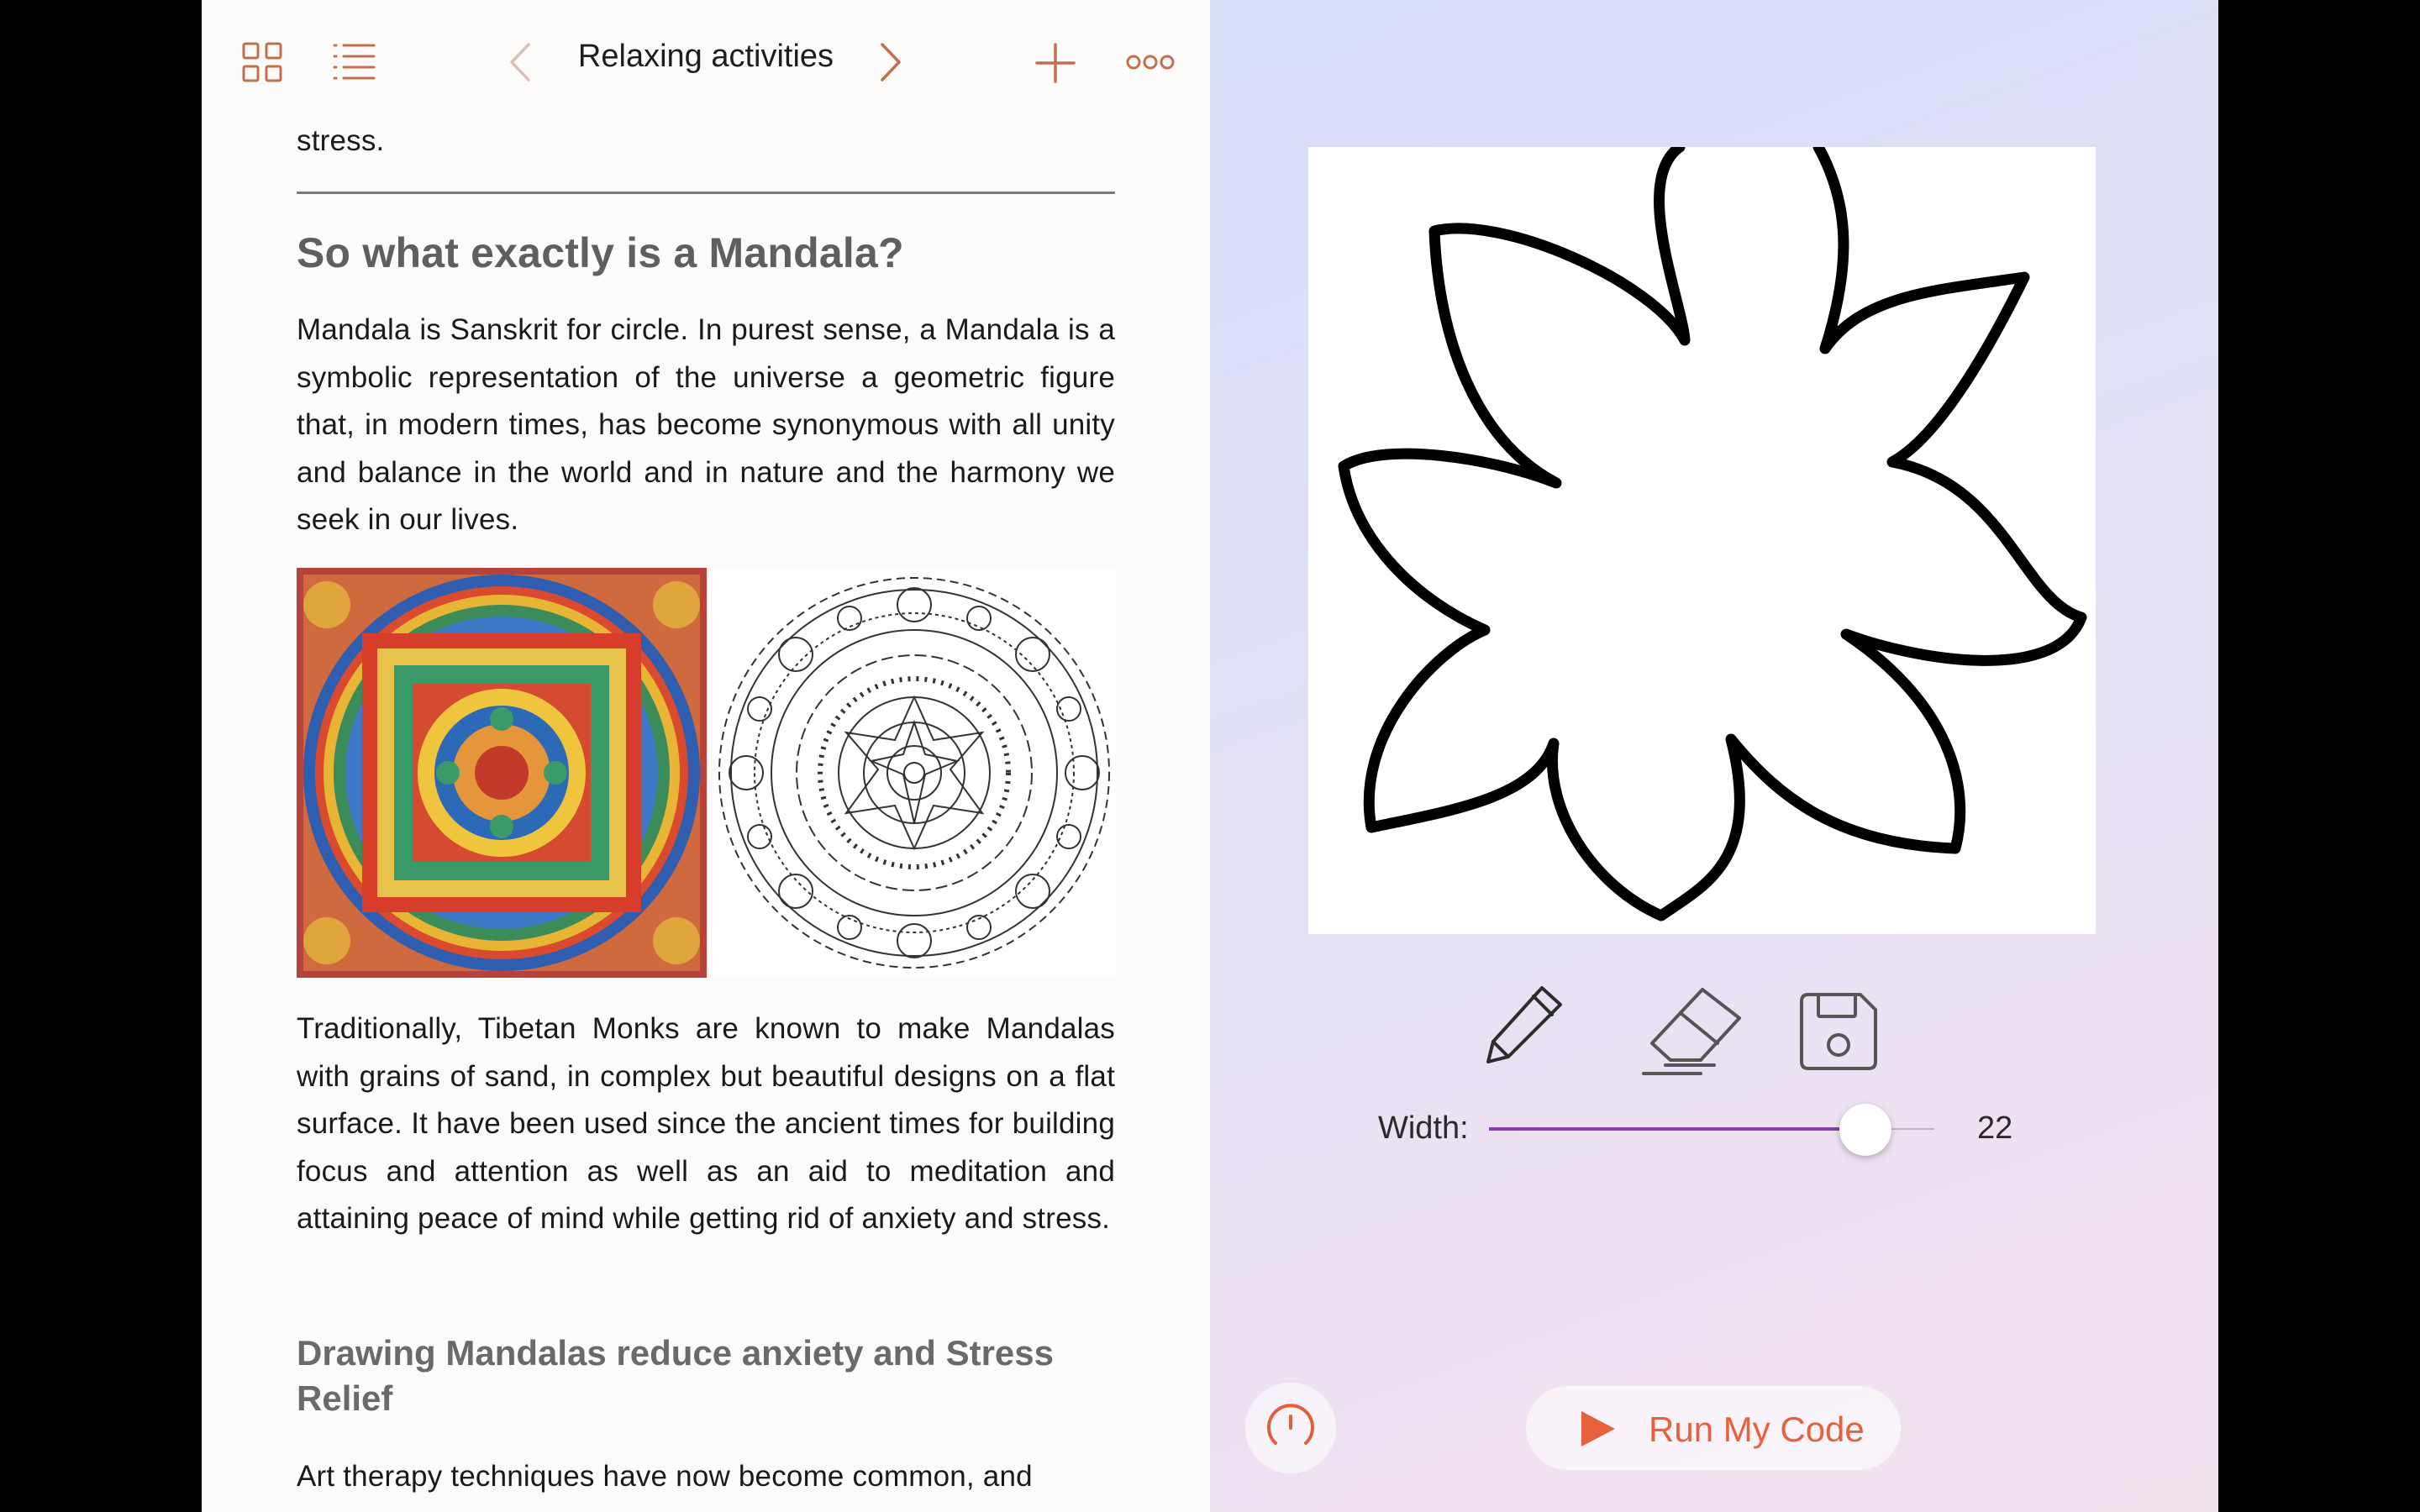 Image resolution: width=2420 pixels, height=1512 pixels. Describe the element at coordinates (1290, 1424) in the screenshot. I see `gauge-icon` at that location.